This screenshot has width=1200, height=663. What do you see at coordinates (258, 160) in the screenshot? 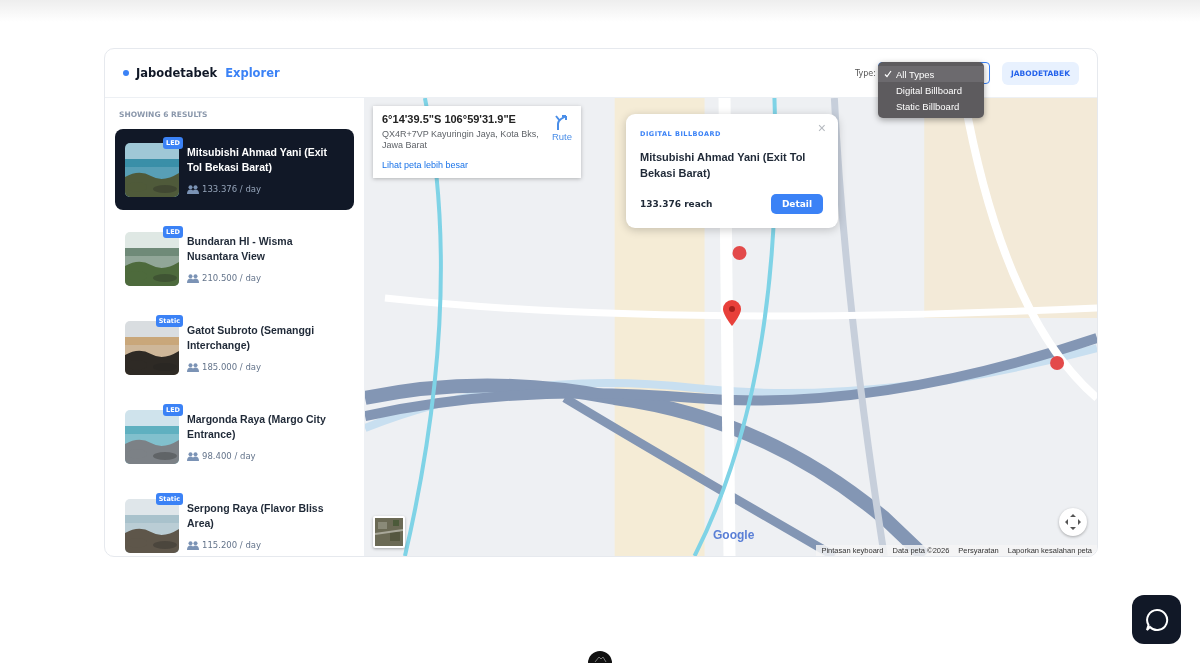
I see `billboard-name: Mitsubishi Ahmad Yani (Exit Tol Bekasi Barat)` at bounding box center [258, 160].